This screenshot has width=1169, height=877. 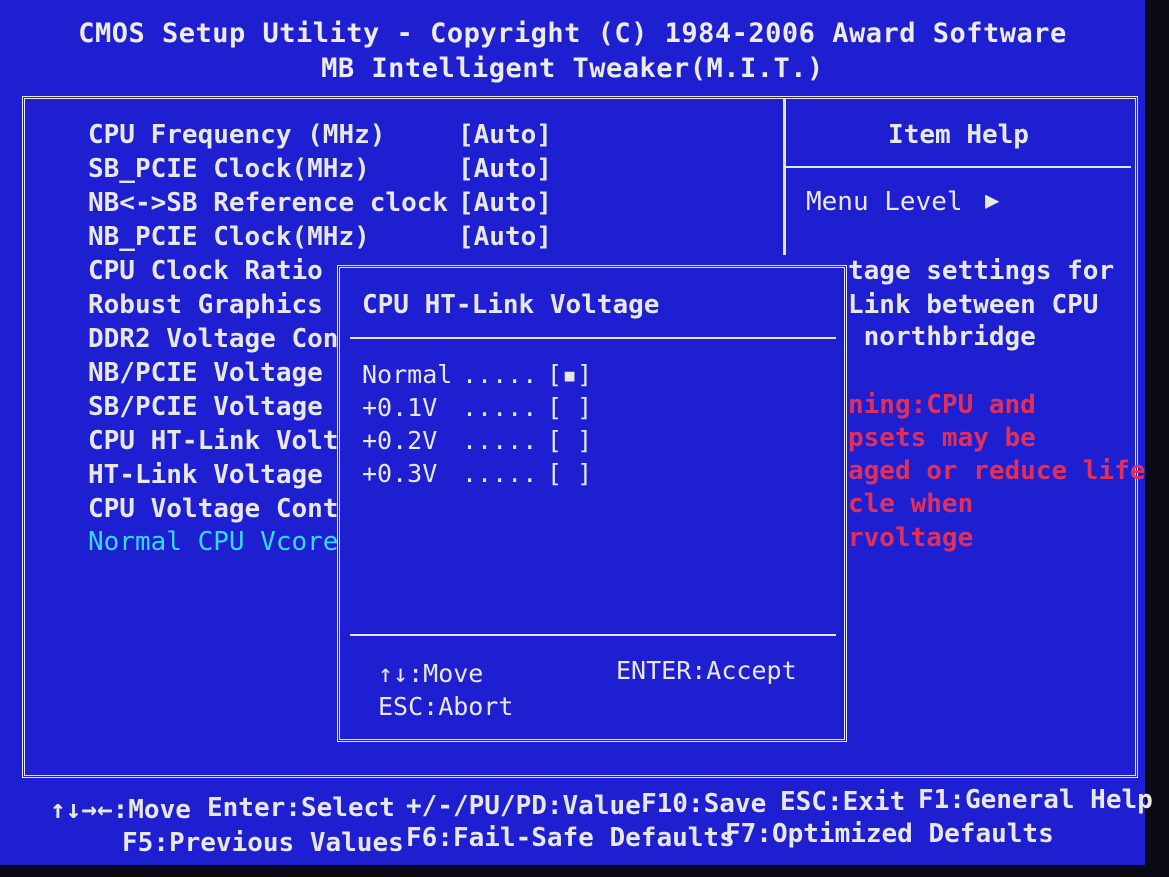 I want to click on menu-value-cpu-frequency: [Auto], so click(x=505, y=135).